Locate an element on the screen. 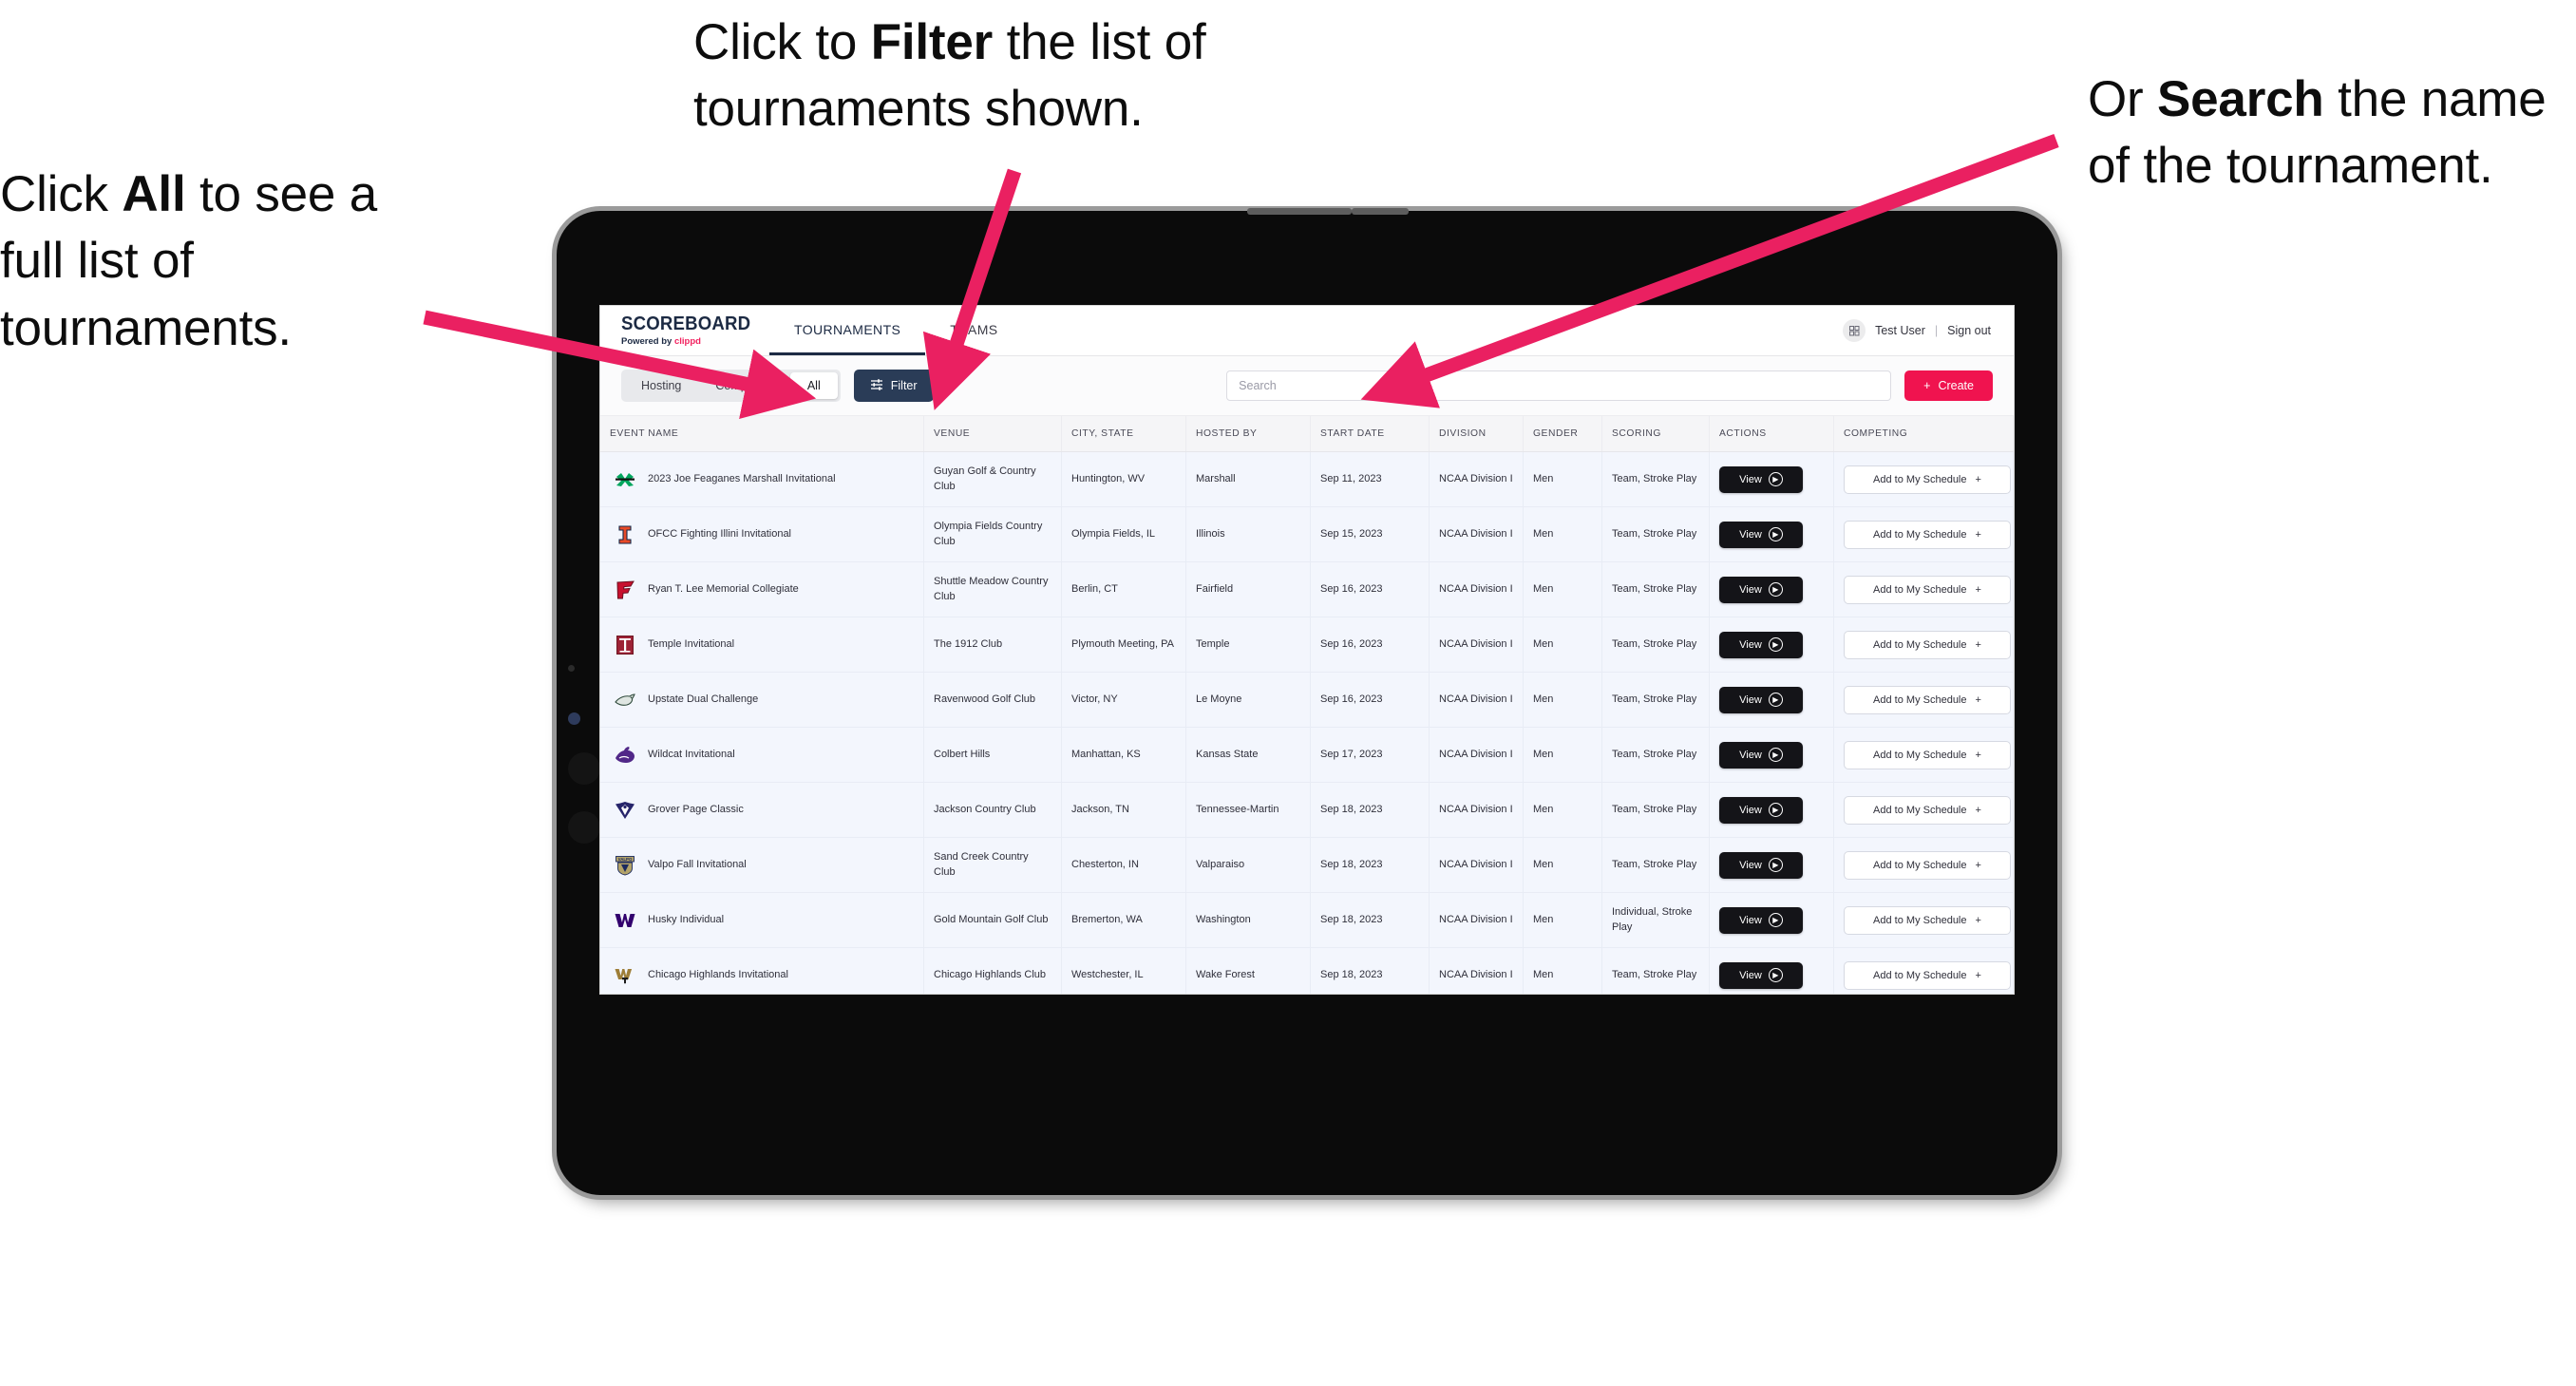 Image resolution: width=2576 pixels, height=1386 pixels. cell-city-state: Bremerton, WA is located at coordinates (1123, 920).